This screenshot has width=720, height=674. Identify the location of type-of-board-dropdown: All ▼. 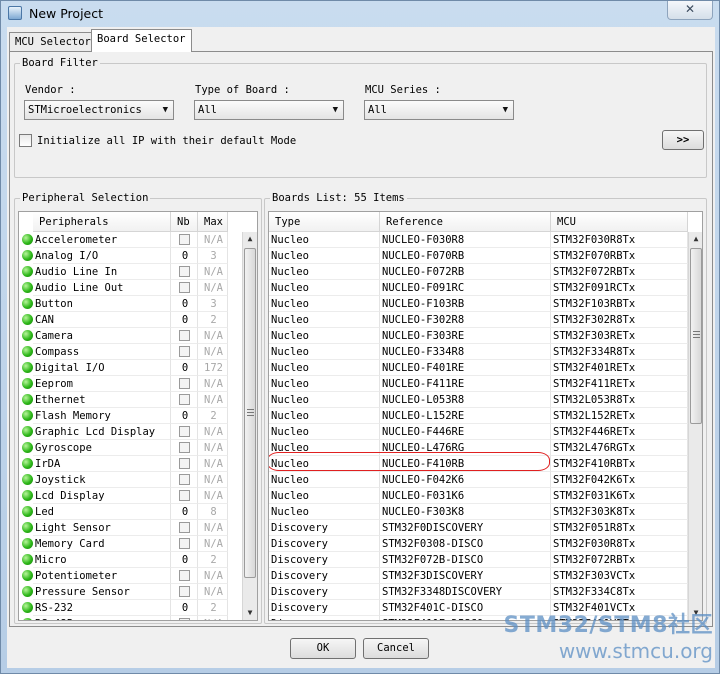
(269, 110).